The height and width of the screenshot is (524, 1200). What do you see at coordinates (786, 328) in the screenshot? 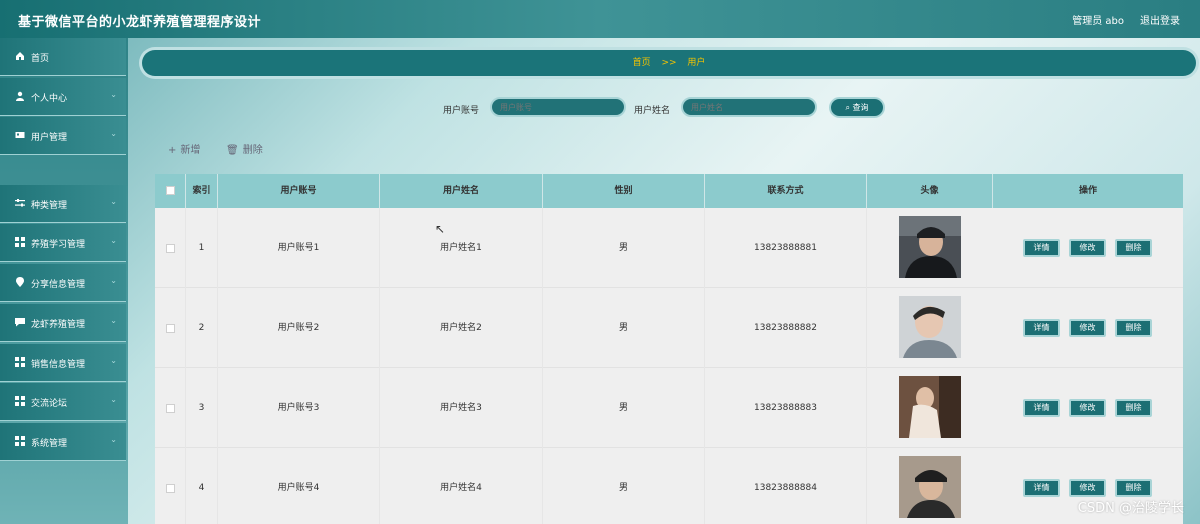
I see `phone-cell: 13823888882` at bounding box center [786, 328].